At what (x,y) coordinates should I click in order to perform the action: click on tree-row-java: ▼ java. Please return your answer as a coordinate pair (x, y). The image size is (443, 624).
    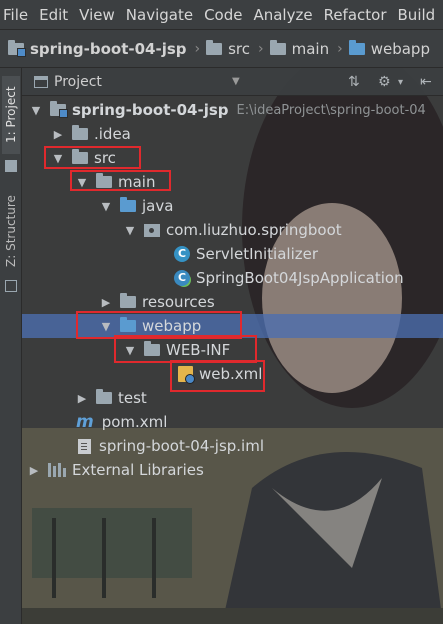
    Looking at the image, I should click on (232, 206).